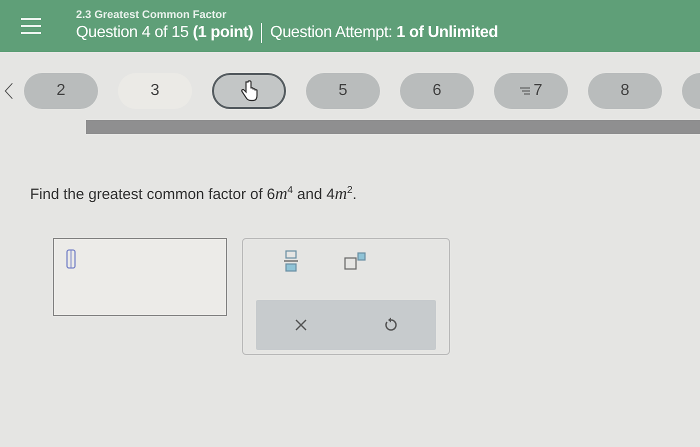 The height and width of the screenshot is (447, 700). I want to click on menu-icon, so click(31, 26).